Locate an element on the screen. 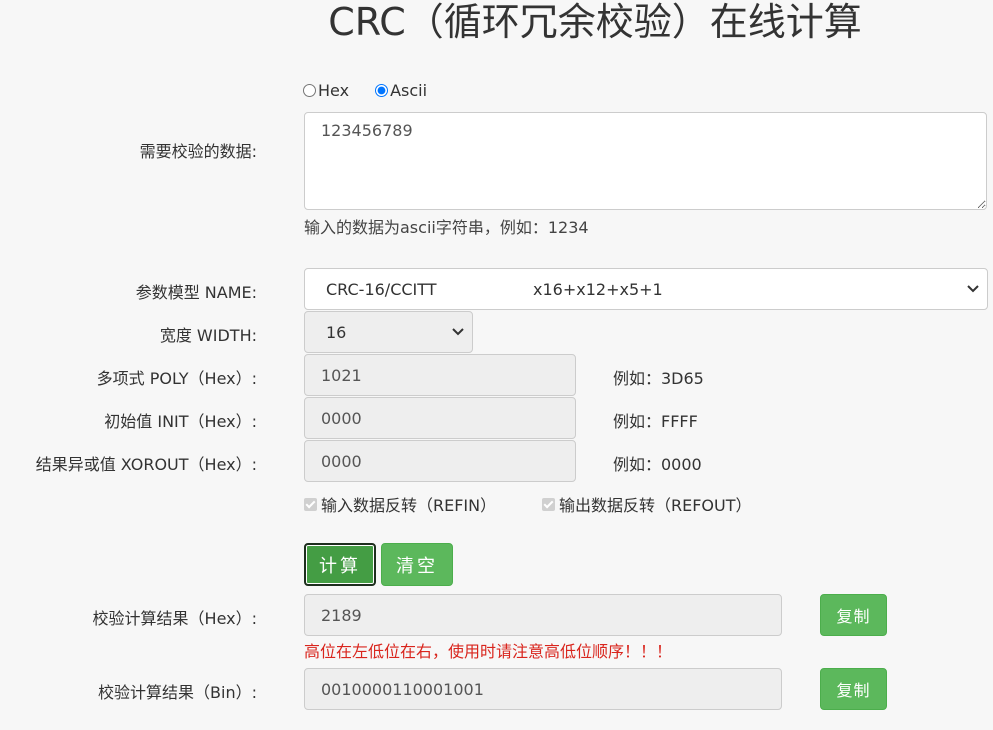  result-hex-output: 2189 is located at coordinates (543, 615).